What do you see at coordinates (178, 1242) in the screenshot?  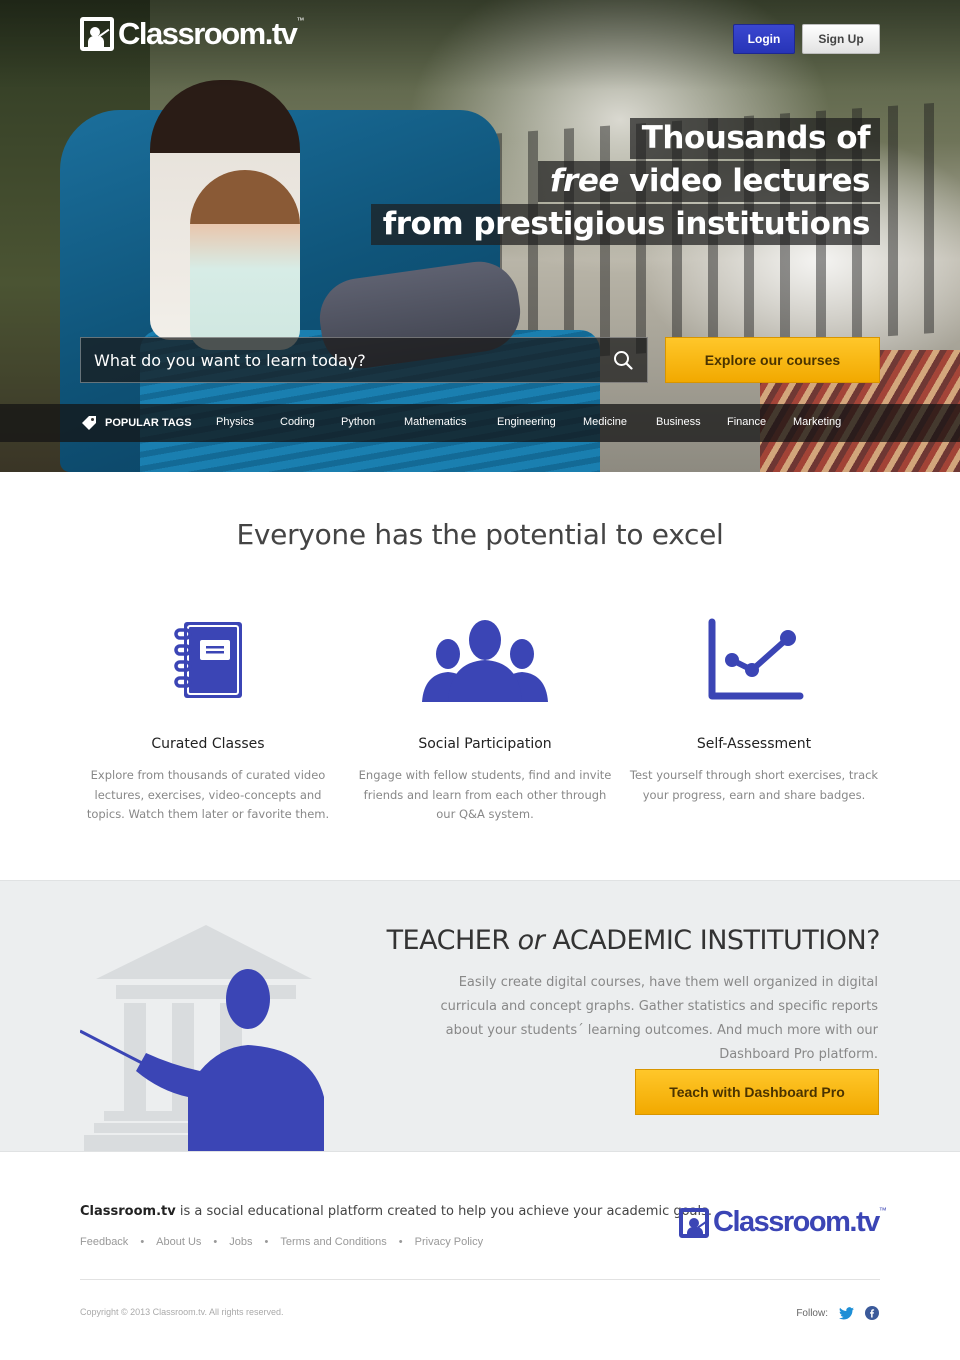 I see `footer-link-about-us: About Us` at bounding box center [178, 1242].